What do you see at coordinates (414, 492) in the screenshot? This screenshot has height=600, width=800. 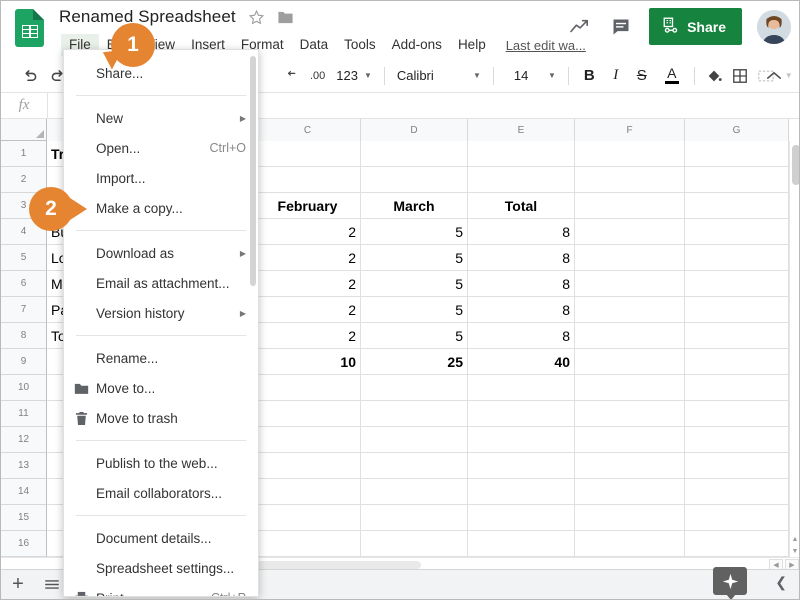 I see `cell-D14` at bounding box center [414, 492].